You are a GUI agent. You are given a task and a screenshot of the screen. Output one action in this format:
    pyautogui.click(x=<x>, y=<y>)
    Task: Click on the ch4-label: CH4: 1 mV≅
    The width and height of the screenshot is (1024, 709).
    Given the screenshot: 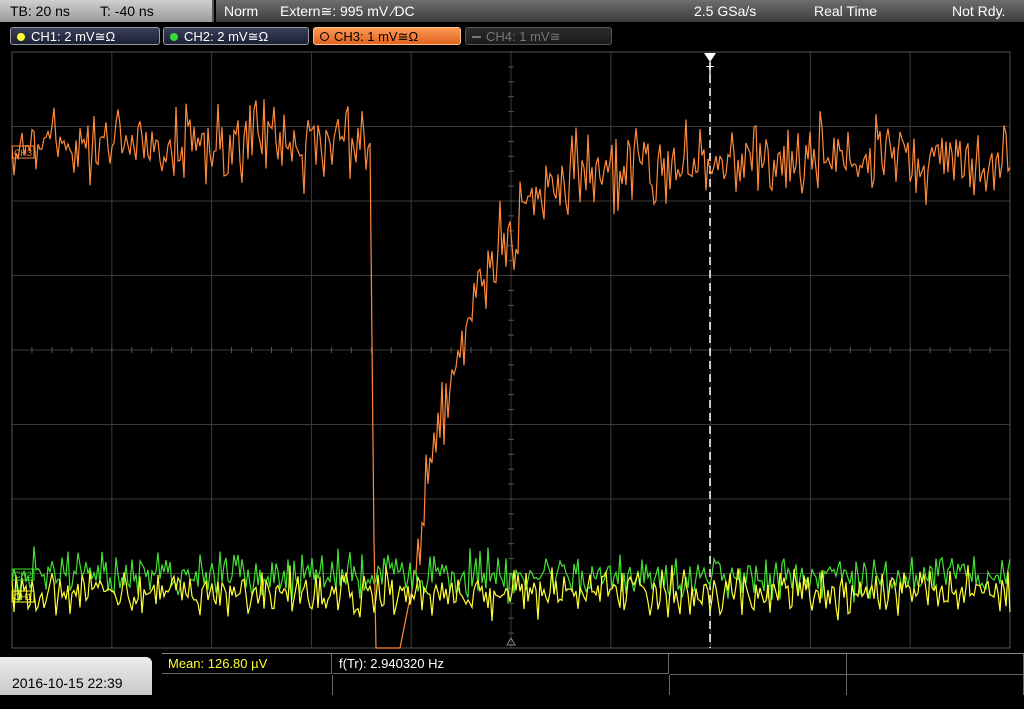 What is the action you would take?
    pyautogui.click(x=523, y=36)
    